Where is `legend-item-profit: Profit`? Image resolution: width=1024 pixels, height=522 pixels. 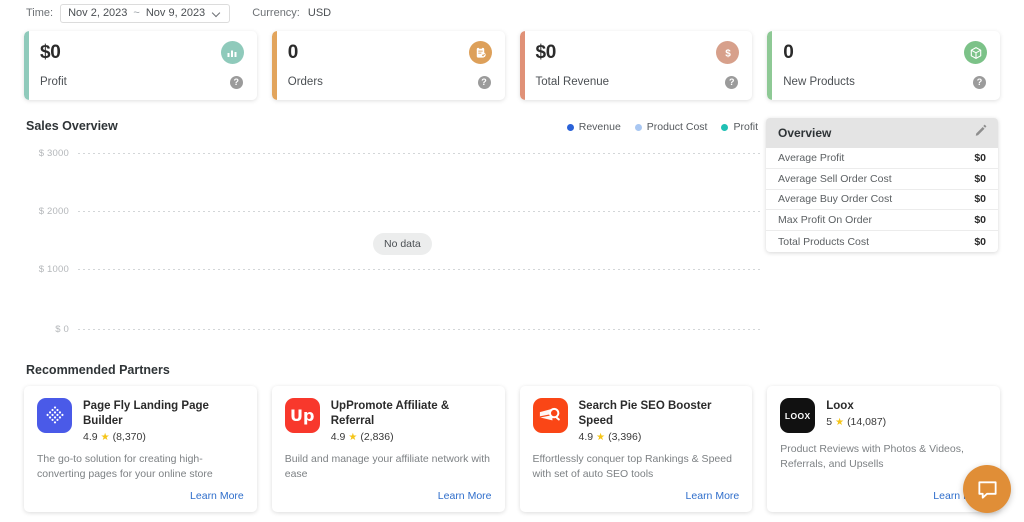 legend-item-profit: Profit is located at coordinates (739, 127).